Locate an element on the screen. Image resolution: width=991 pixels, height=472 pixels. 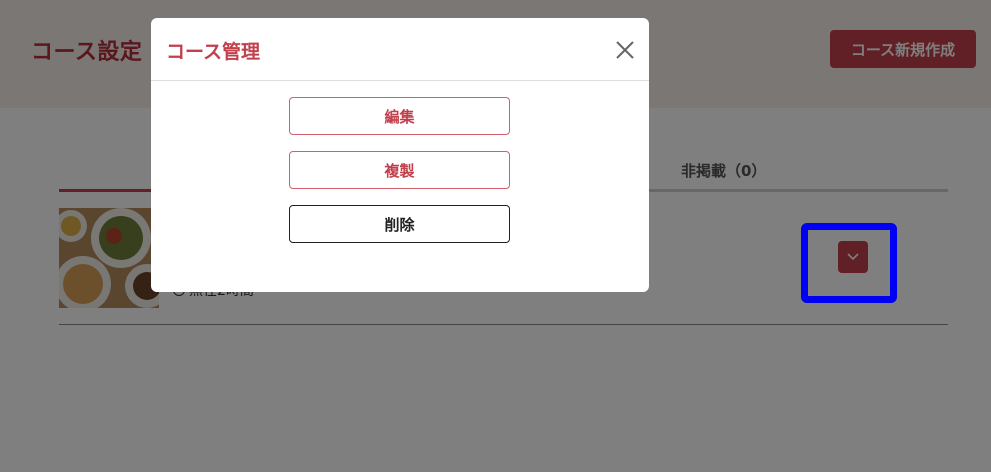
duplicate-button: 複製 is located at coordinates (399, 170).